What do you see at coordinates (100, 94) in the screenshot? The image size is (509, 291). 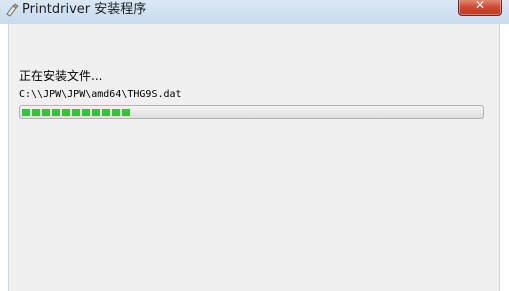 I see `current-file-path: C:\\JPW\JPW\amd64\THG9S.dat` at bounding box center [100, 94].